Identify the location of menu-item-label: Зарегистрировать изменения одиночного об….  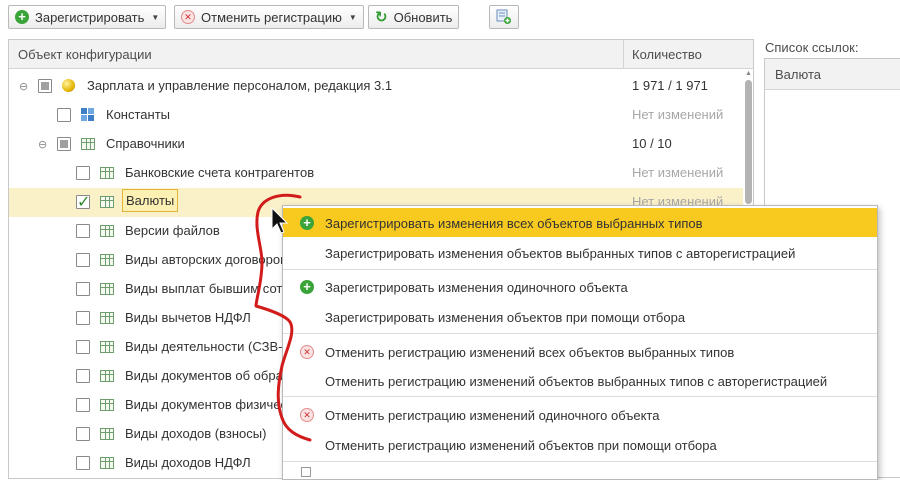
(476, 287).